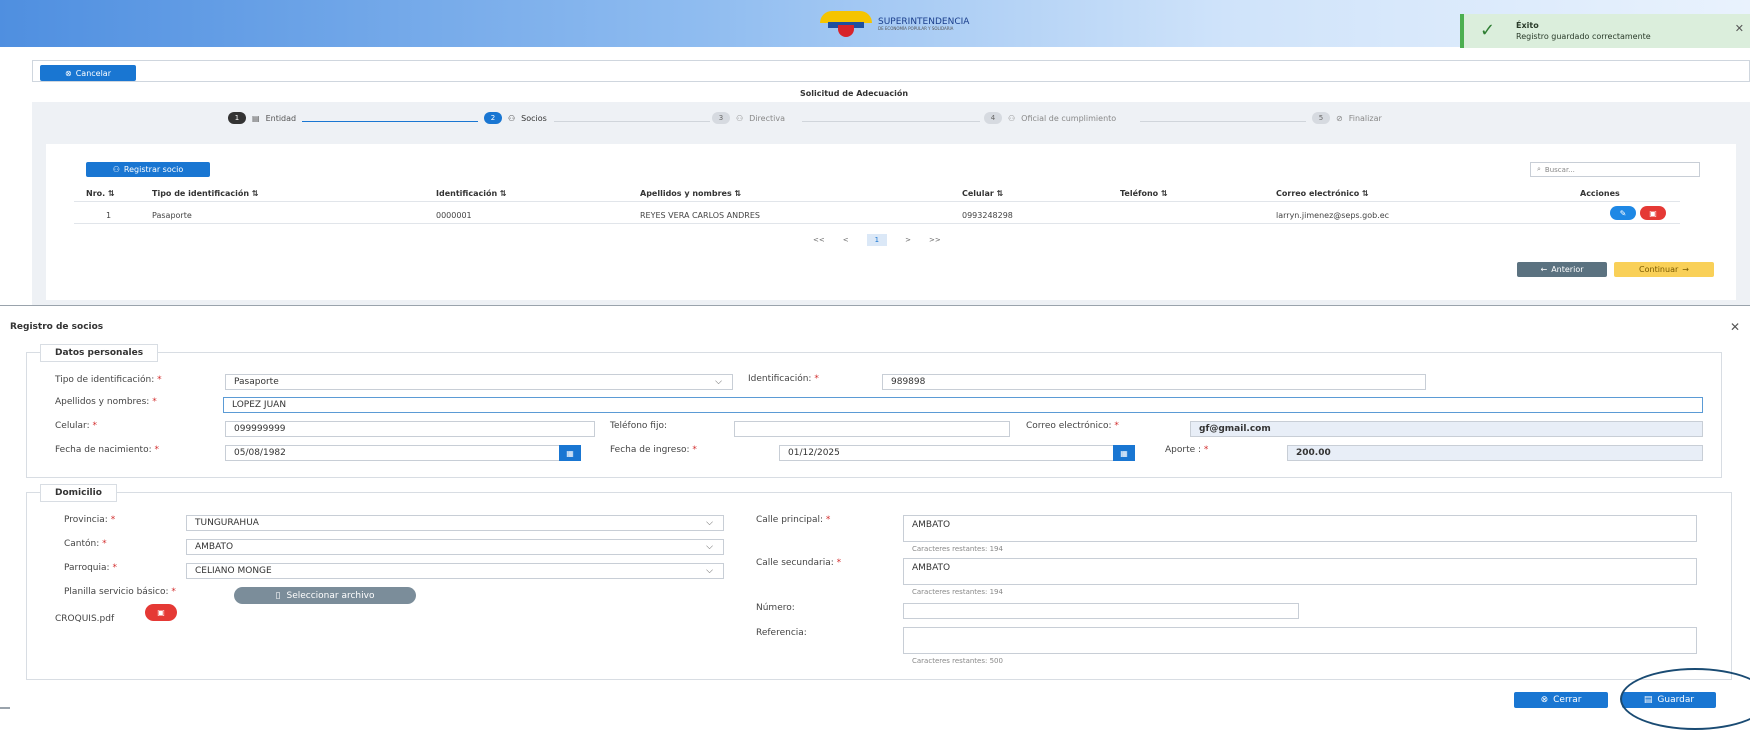 This screenshot has height=730, width=1750. I want to click on utility-bill-label: Planilla servicio básico: *, so click(120, 592).